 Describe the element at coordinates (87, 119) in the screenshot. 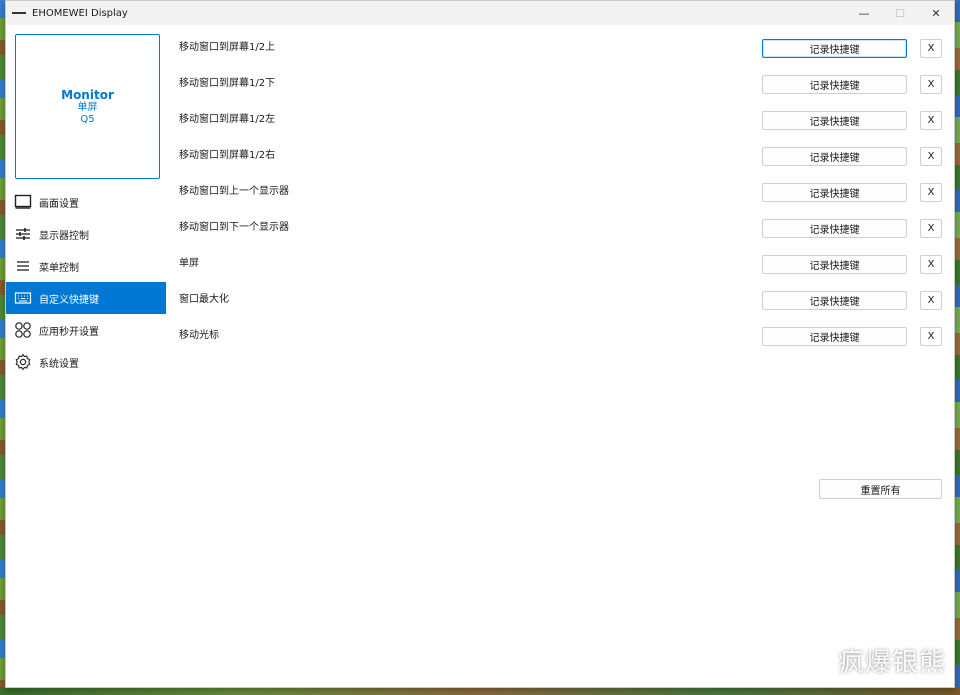

I see `monitor-model: Q5` at that location.